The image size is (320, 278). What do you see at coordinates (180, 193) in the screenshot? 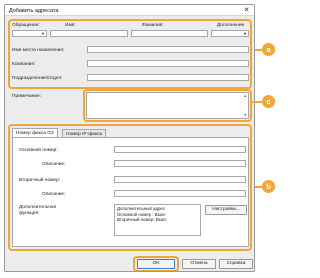
I see `secondary-description-field` at bounding box center [180, 193].